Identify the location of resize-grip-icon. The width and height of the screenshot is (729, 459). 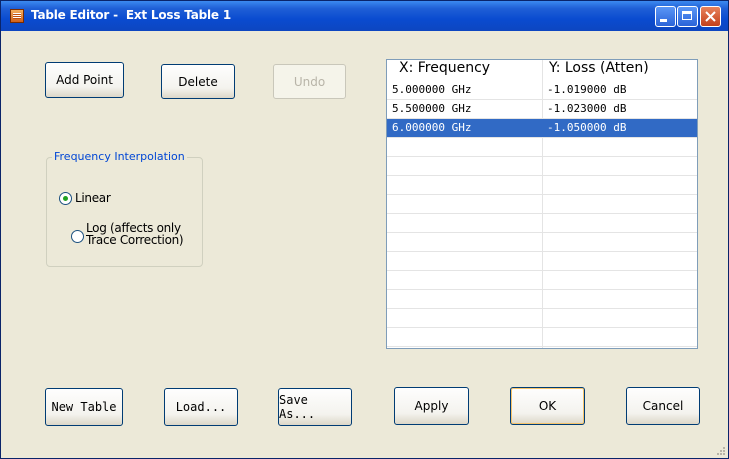
(720, 450).